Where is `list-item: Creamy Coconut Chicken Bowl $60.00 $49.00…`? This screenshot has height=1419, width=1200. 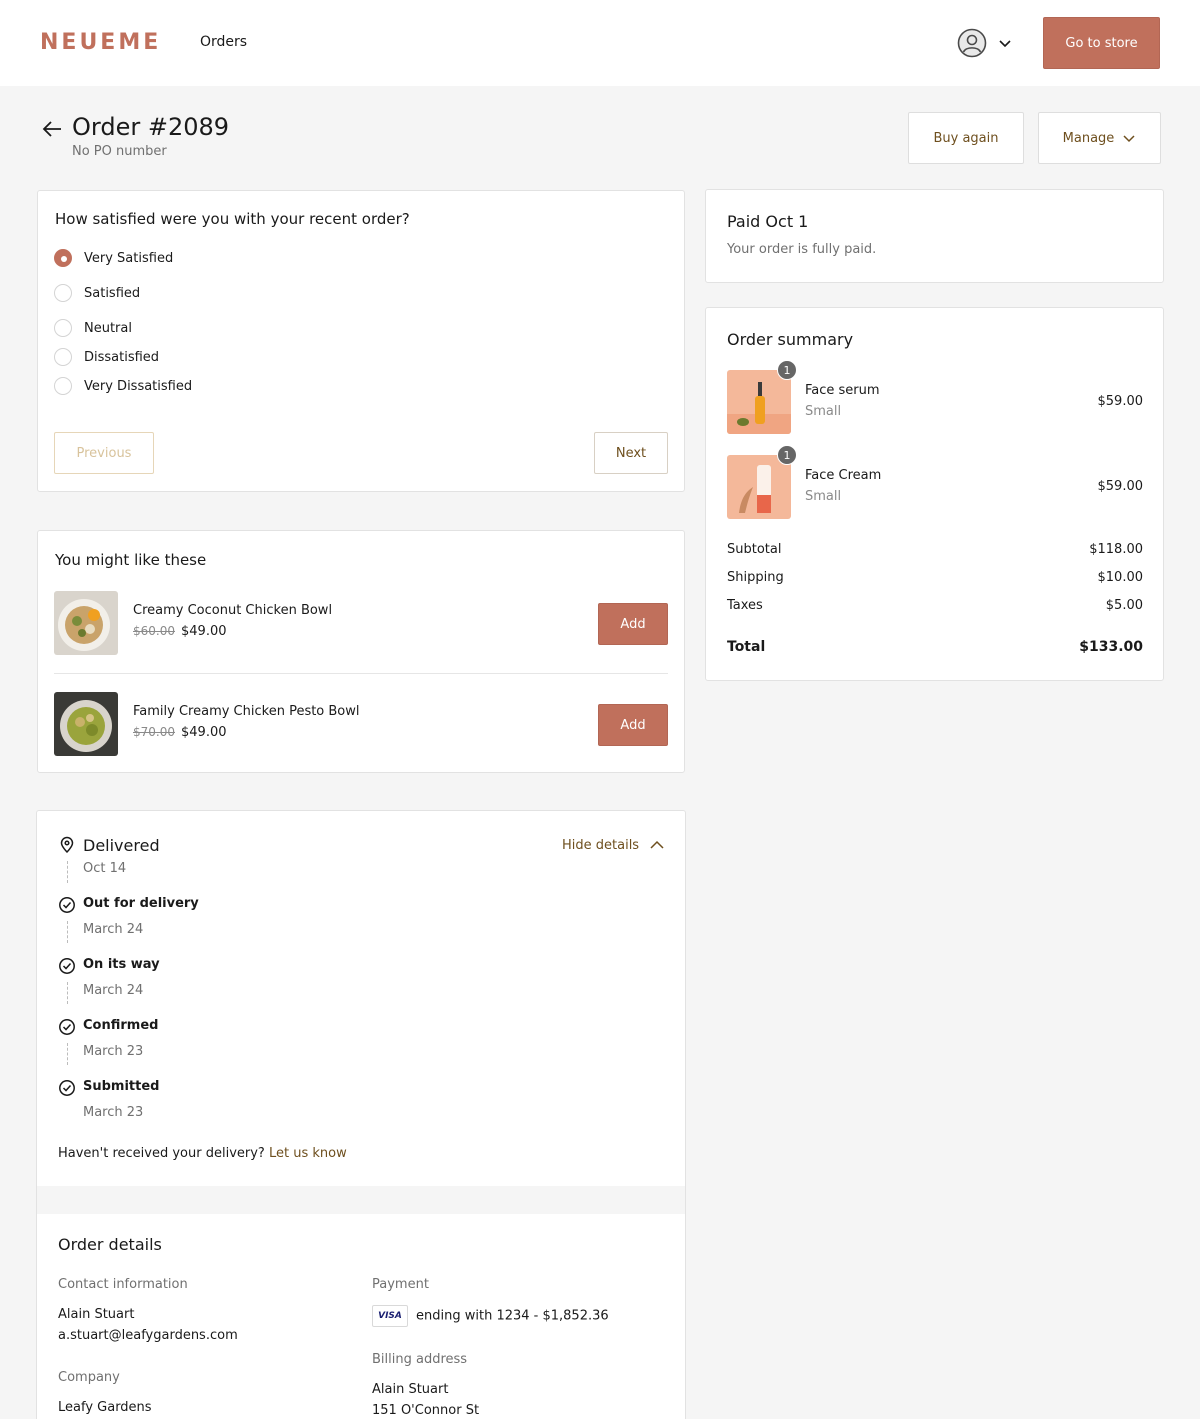
list-item: Creamy Coconut Chicken Bowl $60.00 $49.00… is located at coordinates (361, 623).